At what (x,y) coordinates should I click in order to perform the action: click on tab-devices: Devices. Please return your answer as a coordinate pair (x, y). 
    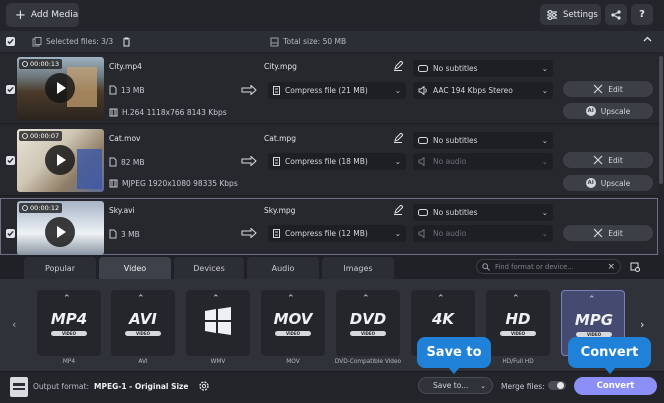
    Looking at the image, I should click on (209, 268).